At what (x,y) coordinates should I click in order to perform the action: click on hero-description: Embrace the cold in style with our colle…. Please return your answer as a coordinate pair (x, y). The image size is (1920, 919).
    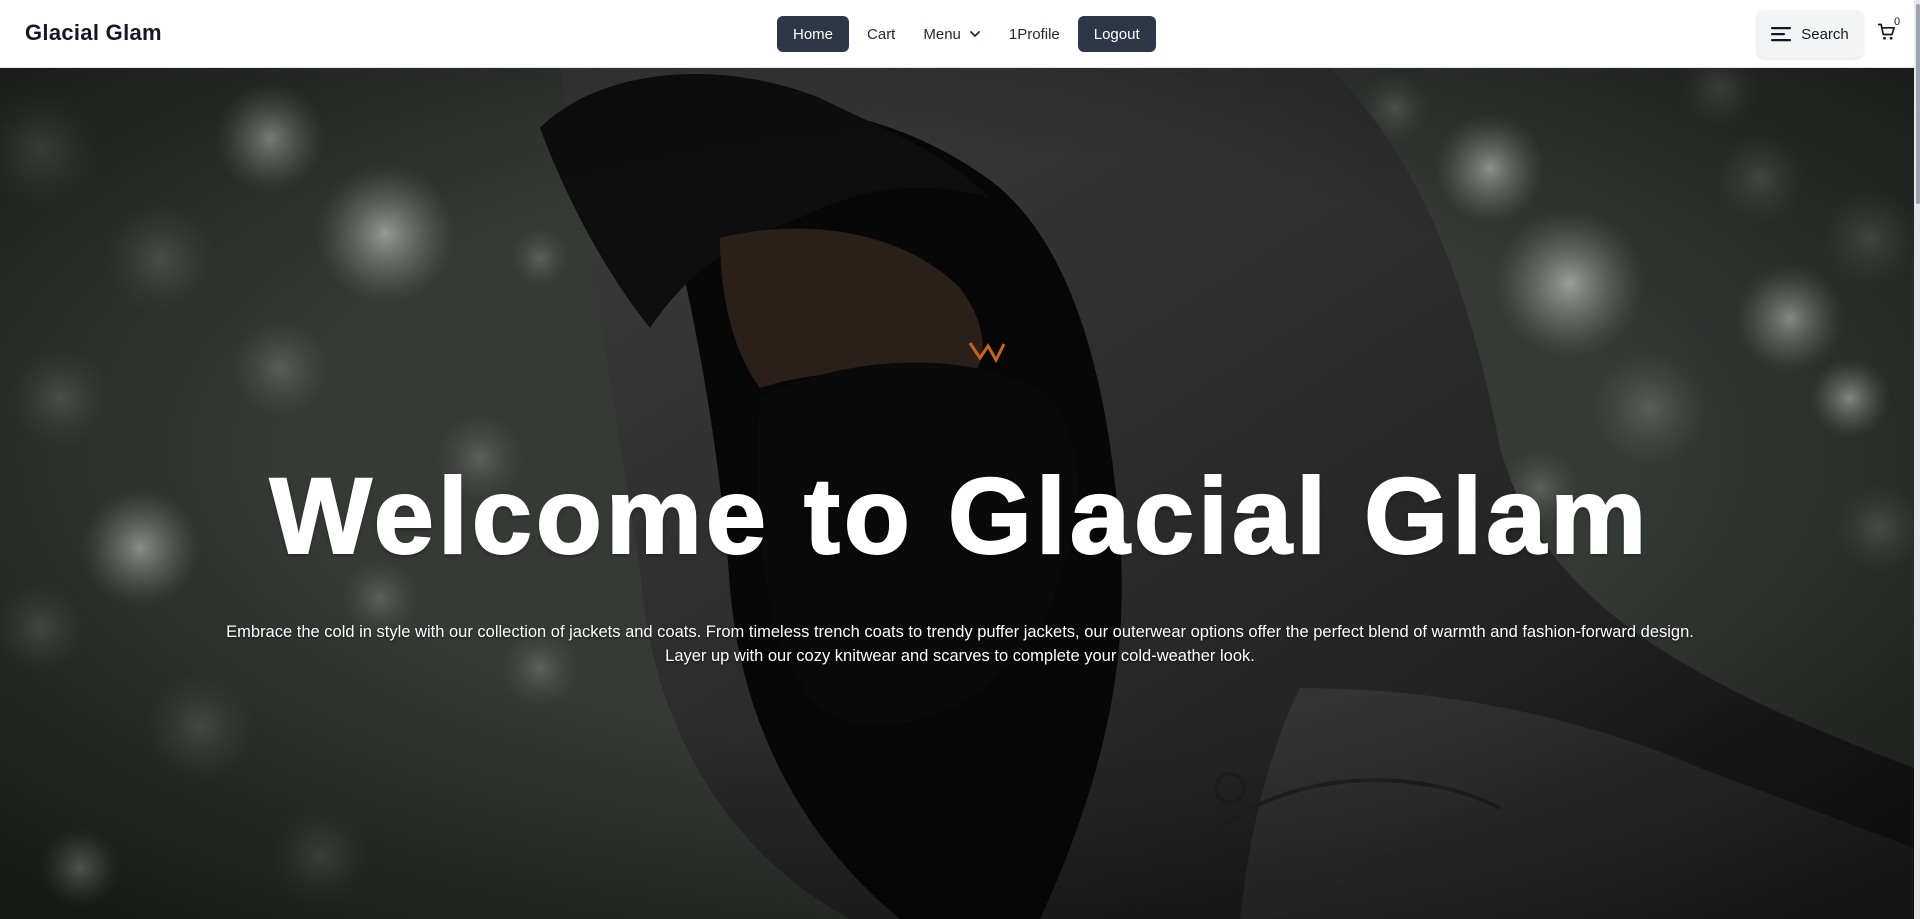
    Looking at the image, I should click on (960, 644).